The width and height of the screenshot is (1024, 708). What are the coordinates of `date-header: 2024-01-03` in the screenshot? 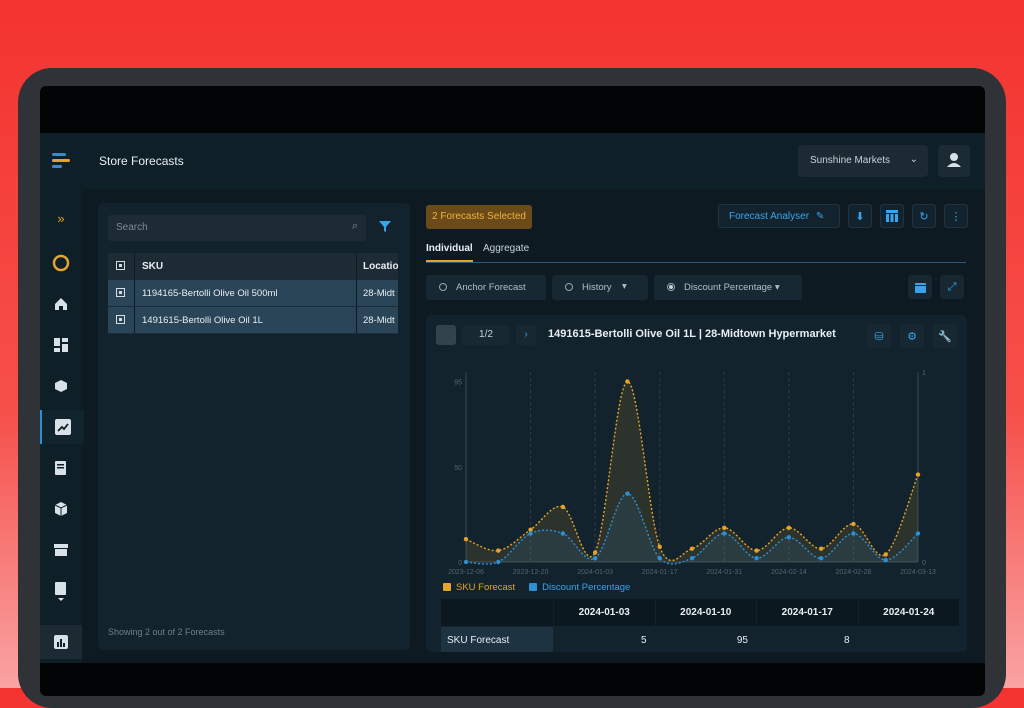 It's located at (604, 612).